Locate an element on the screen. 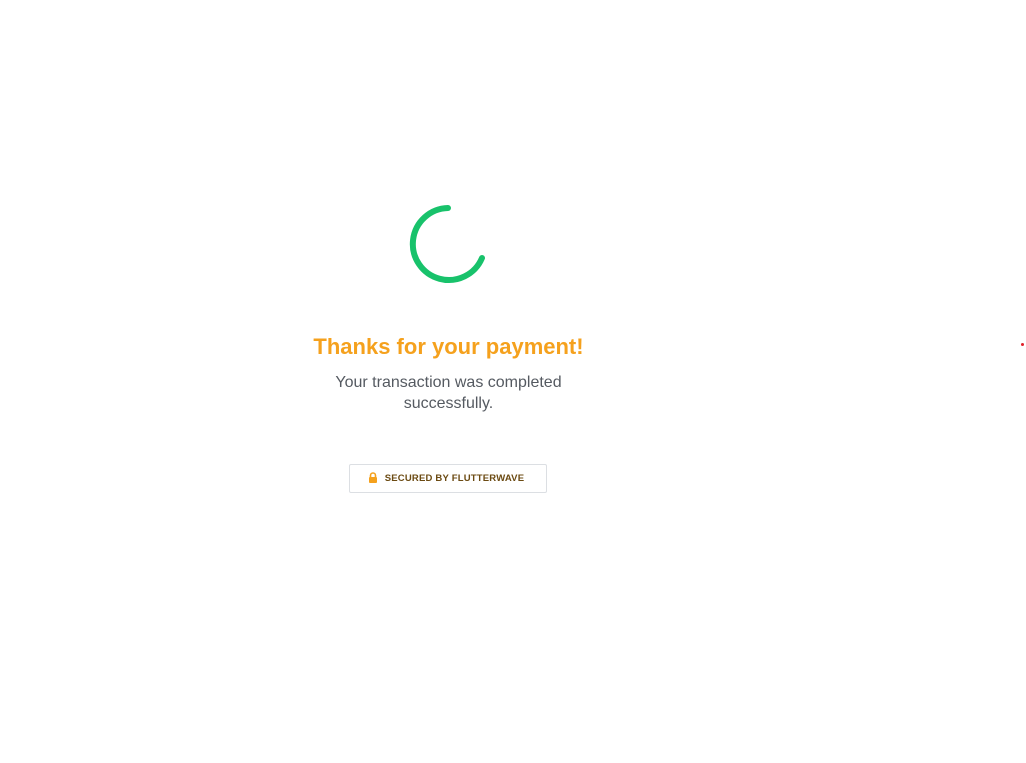 The height and width of the screenshot is (763, 1026). lock-icon is located at coordinates (372, 477).